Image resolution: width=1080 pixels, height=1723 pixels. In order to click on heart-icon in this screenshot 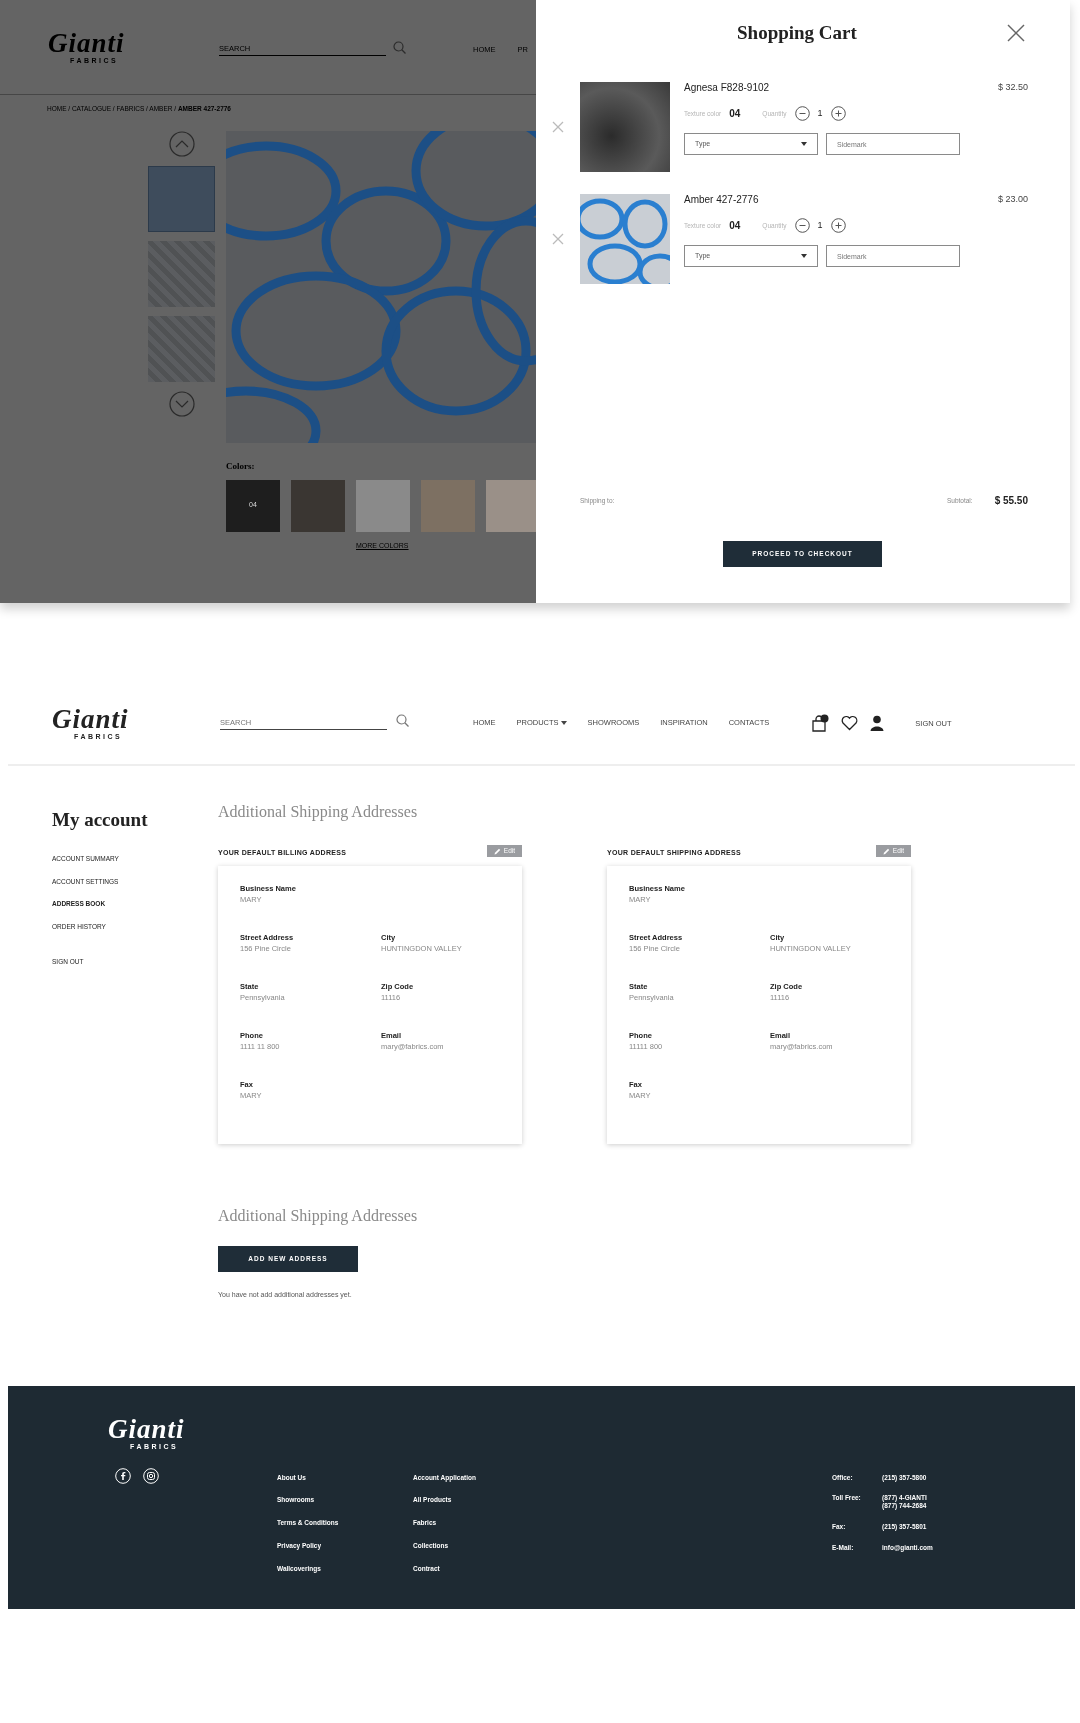, I will do `click(850, 723)`.